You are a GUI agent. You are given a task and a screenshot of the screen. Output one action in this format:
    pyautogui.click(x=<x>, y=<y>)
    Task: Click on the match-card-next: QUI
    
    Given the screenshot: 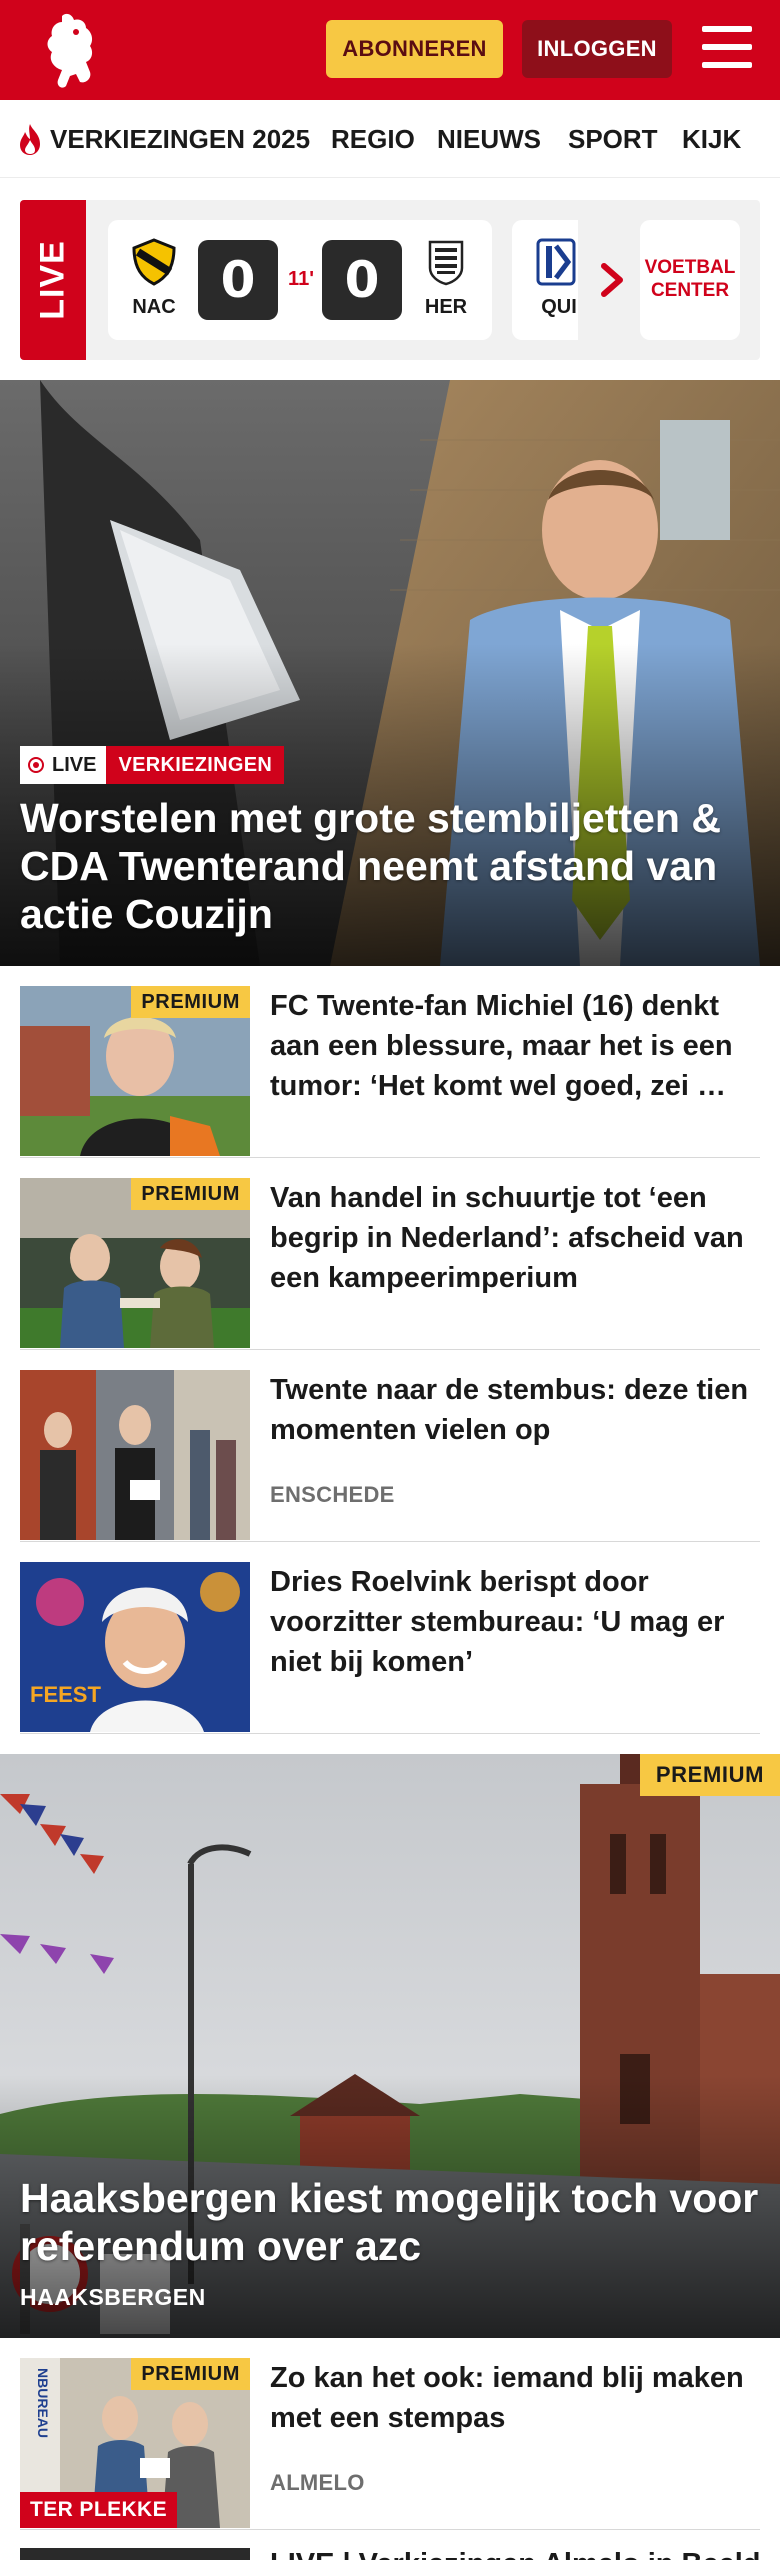 What is the action you would take?
    pyautogui.click(x=545, y=280)
    